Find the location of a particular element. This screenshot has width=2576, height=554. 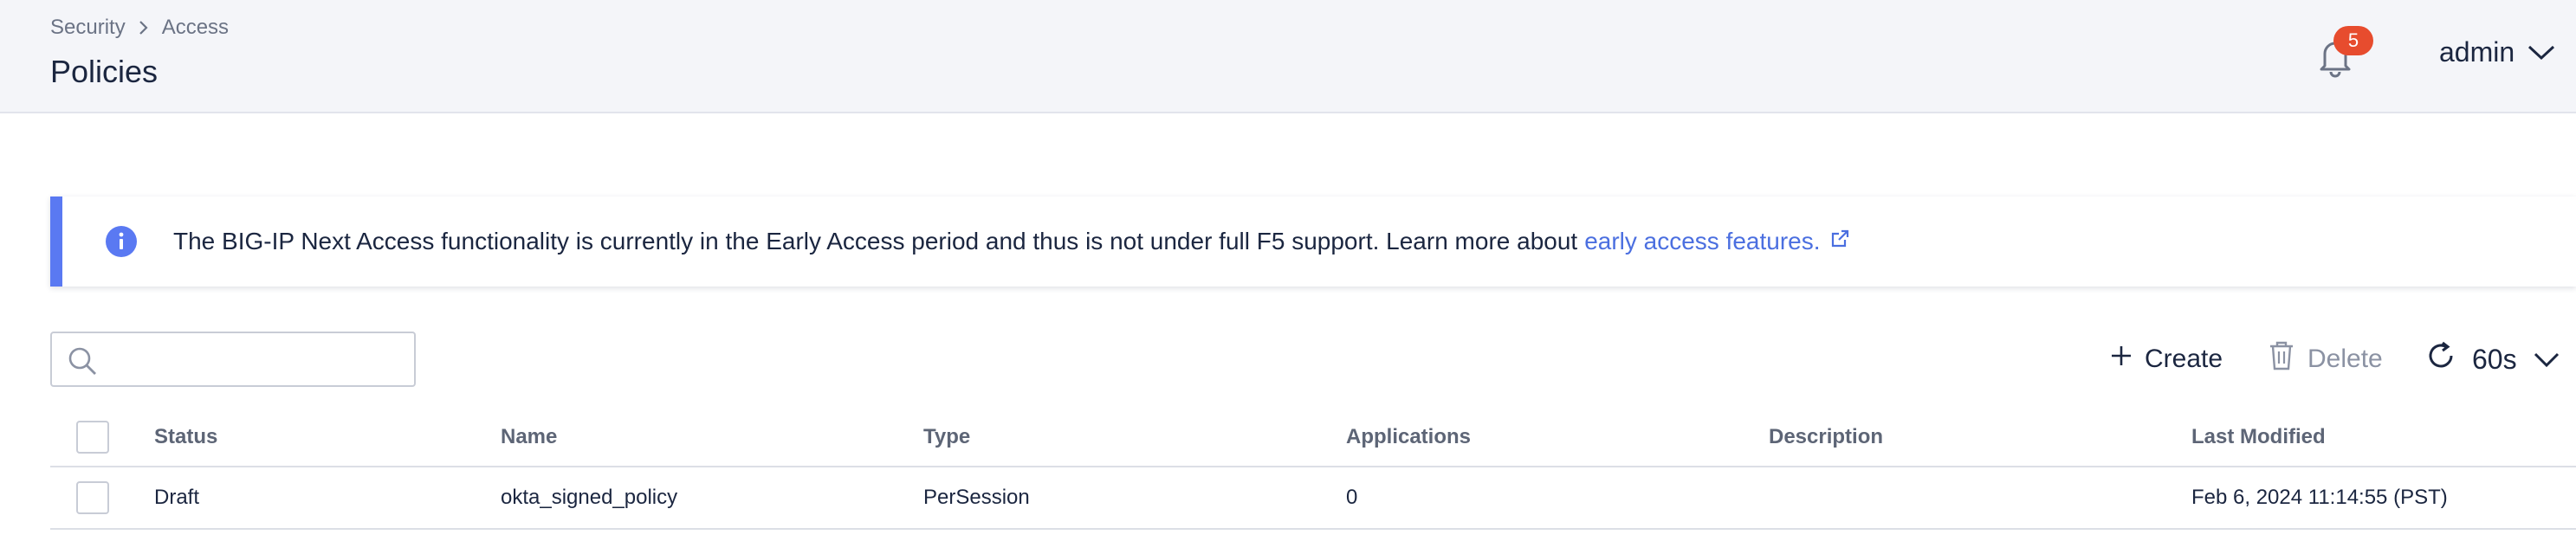

row-type: PerSession is located at coordinates (976, 497).